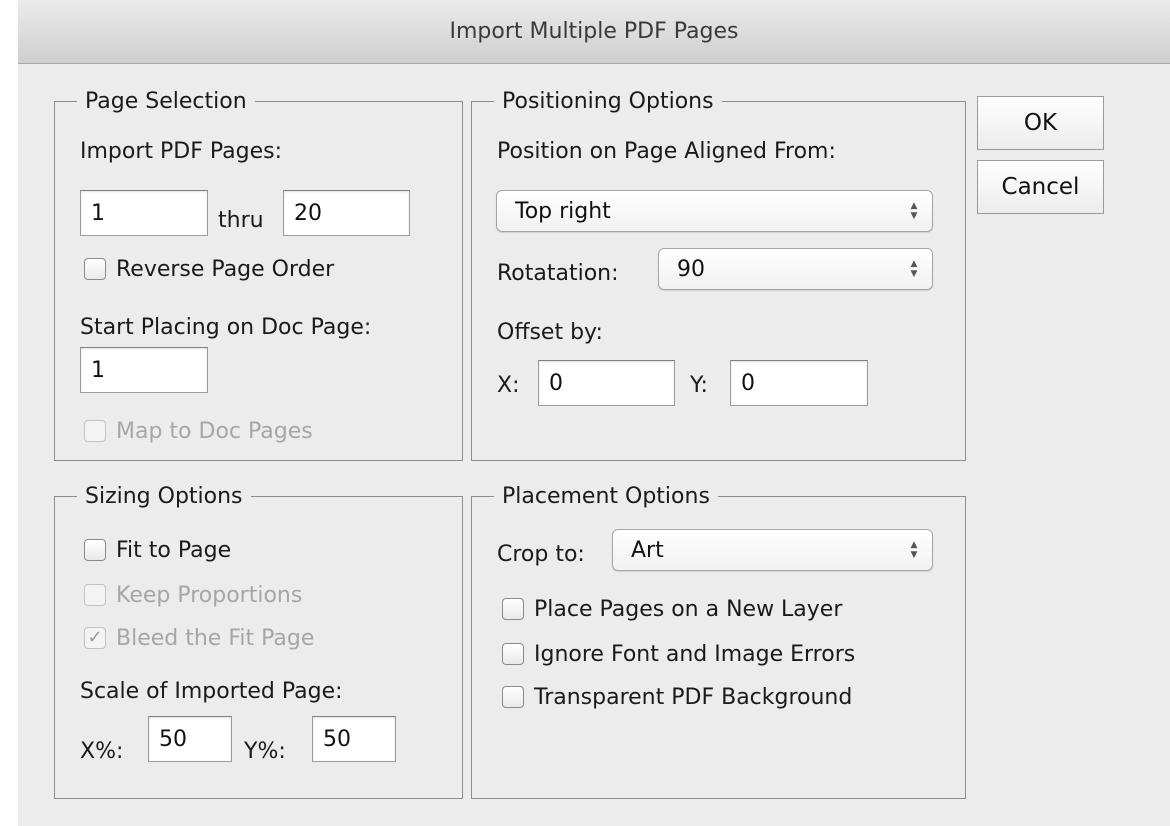 The width and height of the screenshot is (1170, 826). Describe the element at coordinates (606, 496) in the screenshot. I see `placement-legend: Placement Options` at that location.